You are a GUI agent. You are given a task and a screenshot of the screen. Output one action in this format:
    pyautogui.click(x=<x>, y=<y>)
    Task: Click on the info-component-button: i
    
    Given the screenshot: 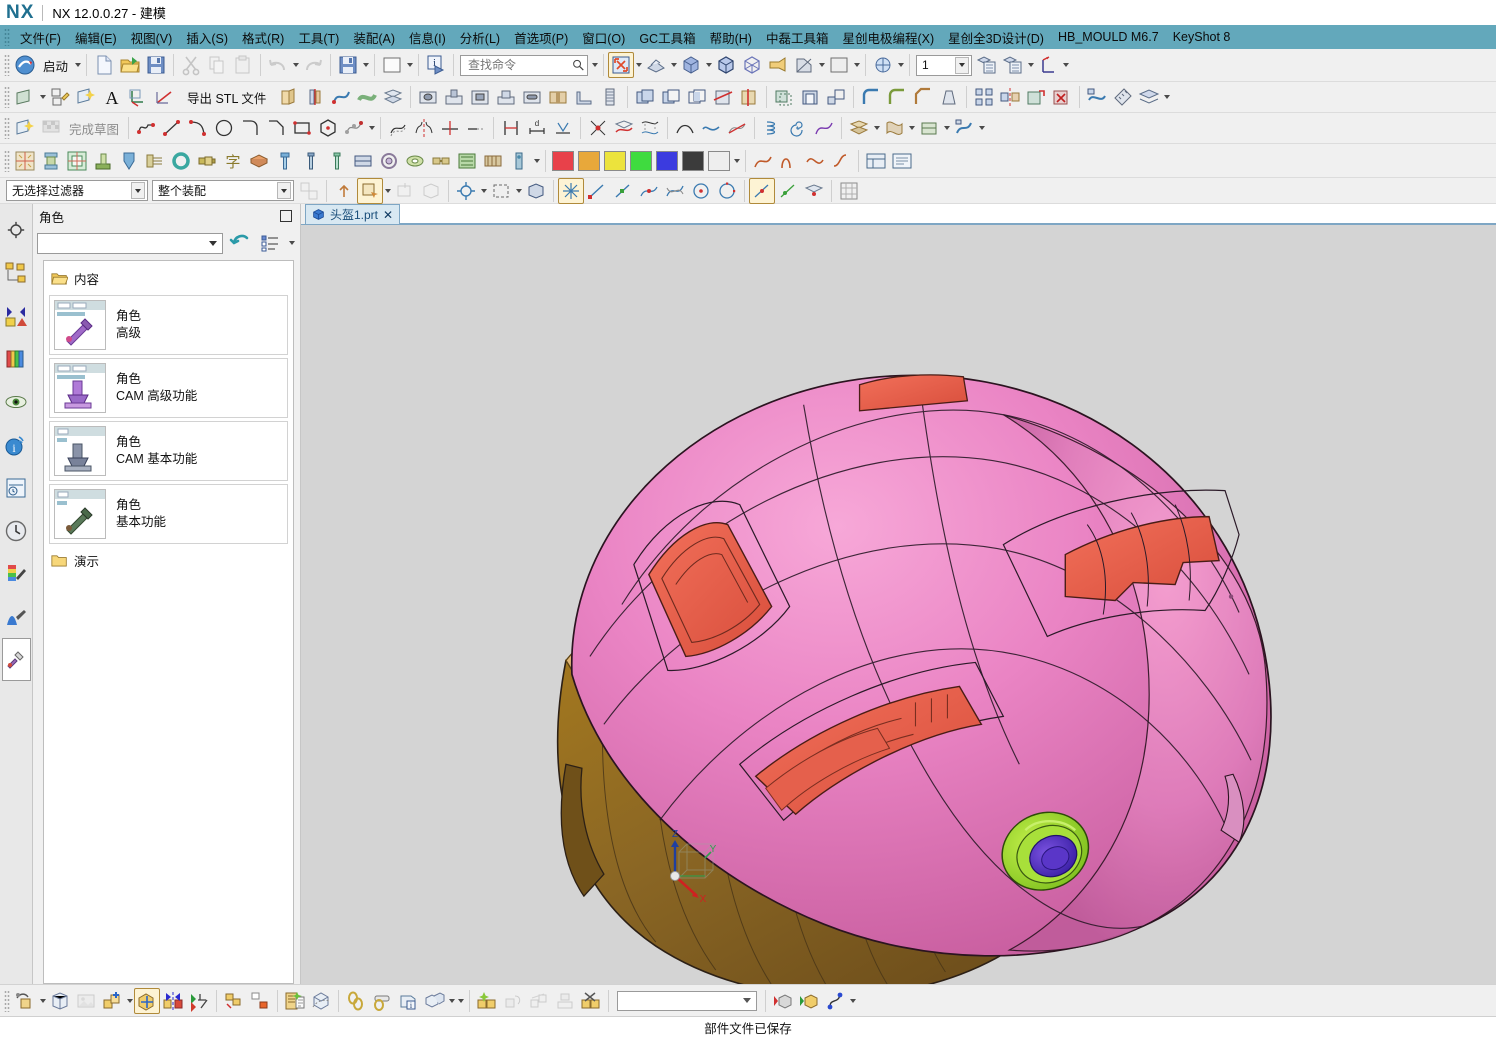 What is the action you would take?
    pyautogui.click(x=408, y=1001)
    